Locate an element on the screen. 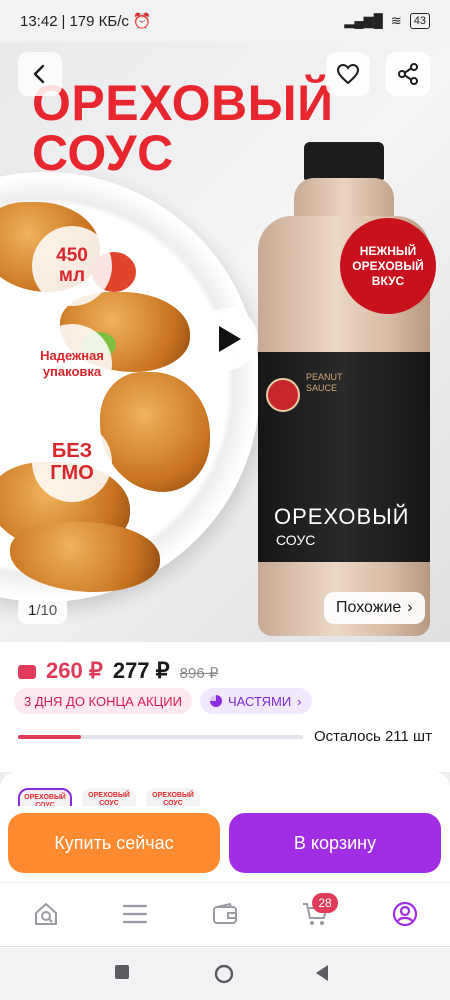  packaging-bubble: Надежная упаковка is located at coordinates (72, 364).